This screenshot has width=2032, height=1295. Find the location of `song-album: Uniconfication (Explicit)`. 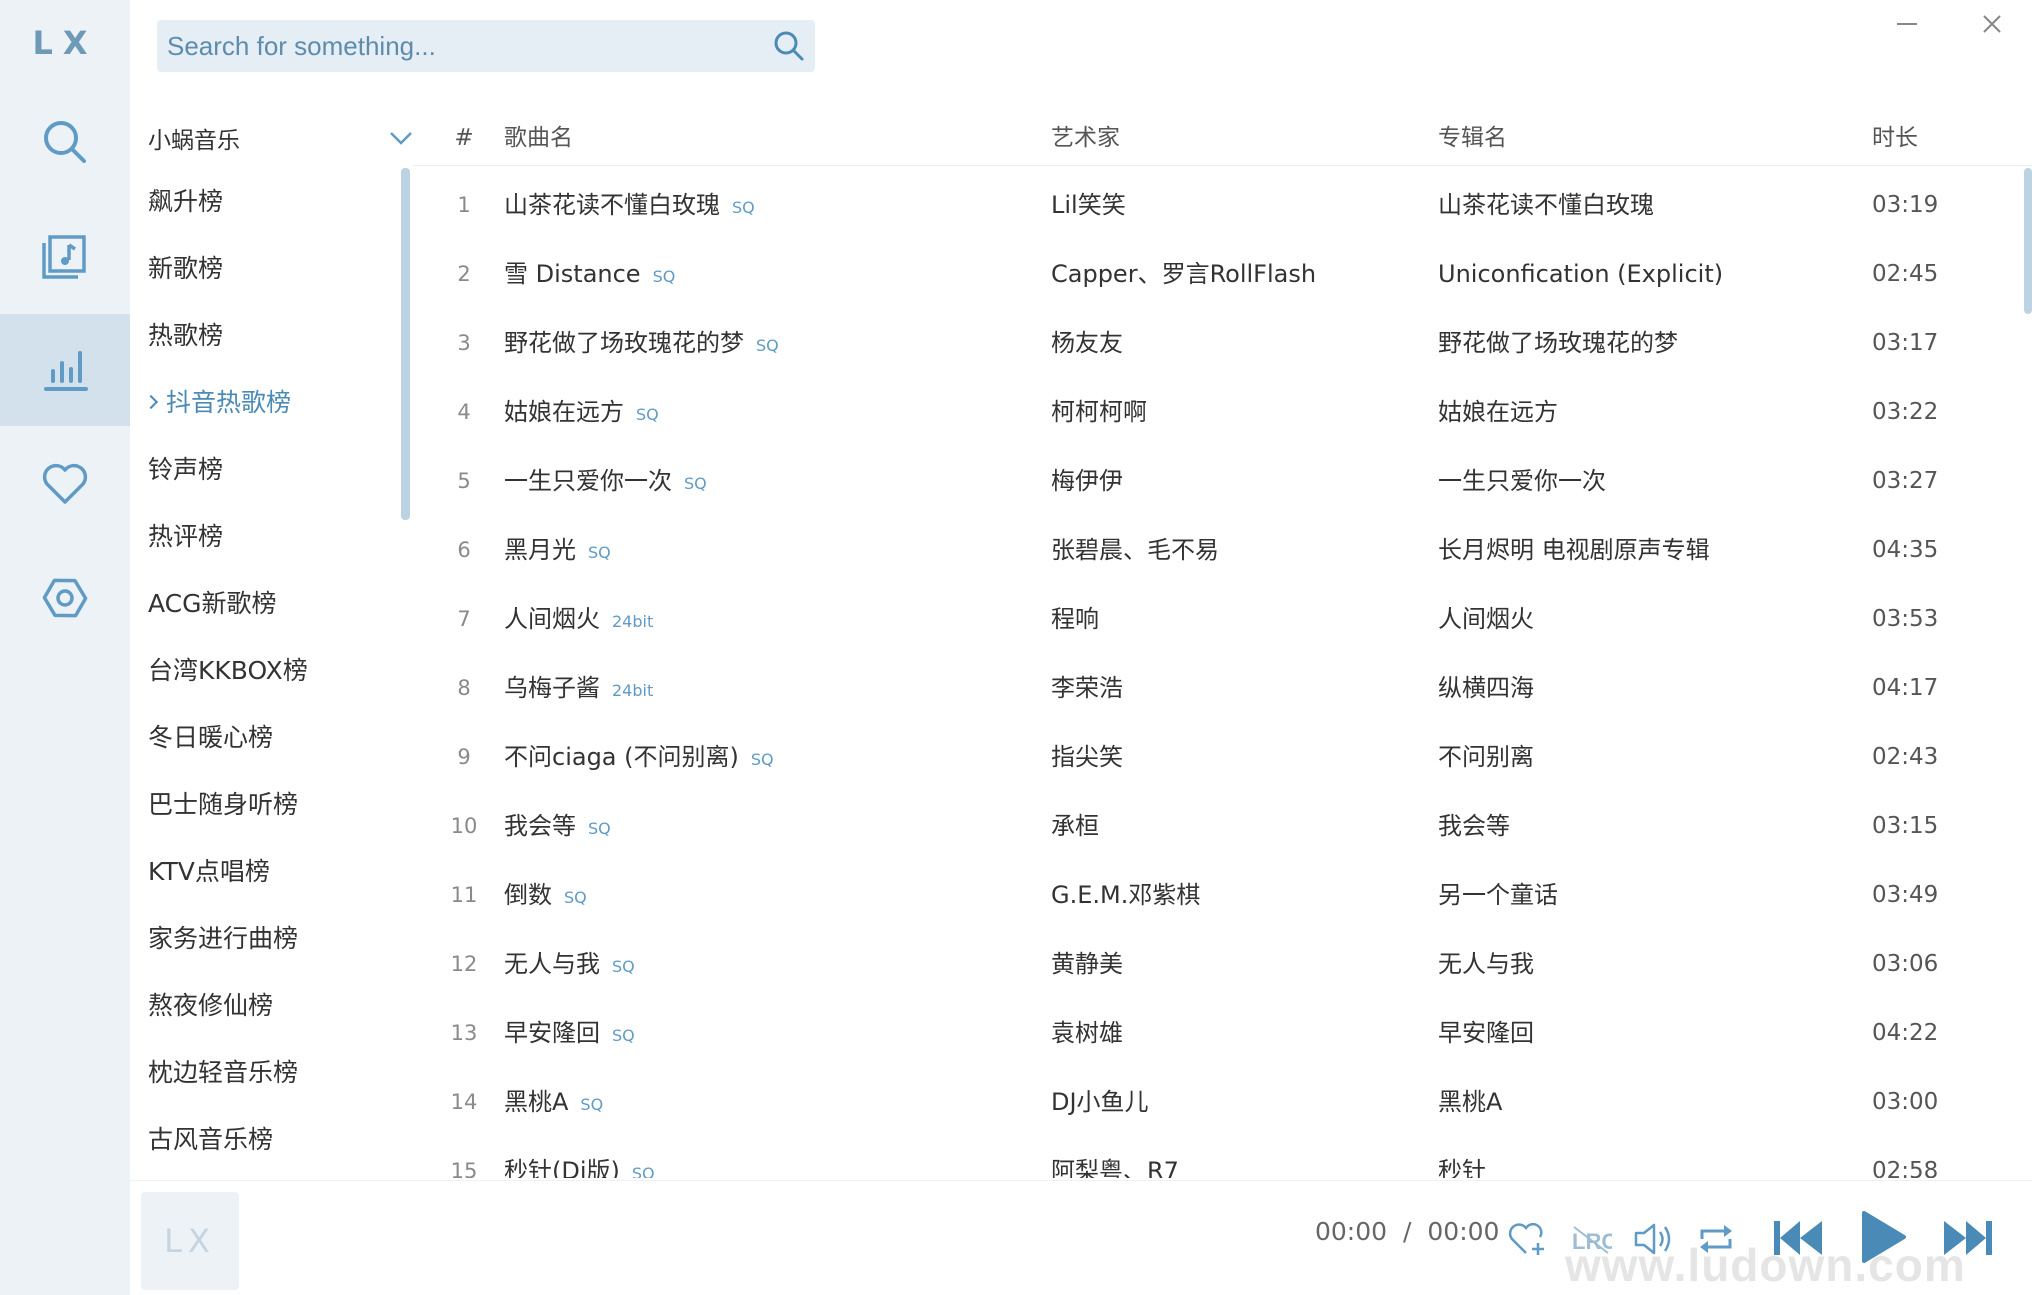

song-album: Uniconfication (Explicit) is located at coordinates (1581, 274).